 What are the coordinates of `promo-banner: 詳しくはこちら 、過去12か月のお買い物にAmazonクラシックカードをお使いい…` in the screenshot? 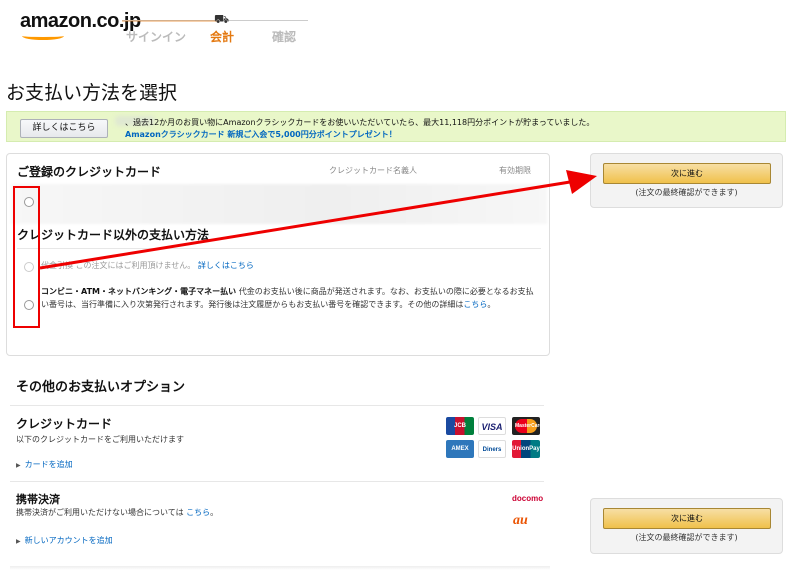 It's located at (396, 126).